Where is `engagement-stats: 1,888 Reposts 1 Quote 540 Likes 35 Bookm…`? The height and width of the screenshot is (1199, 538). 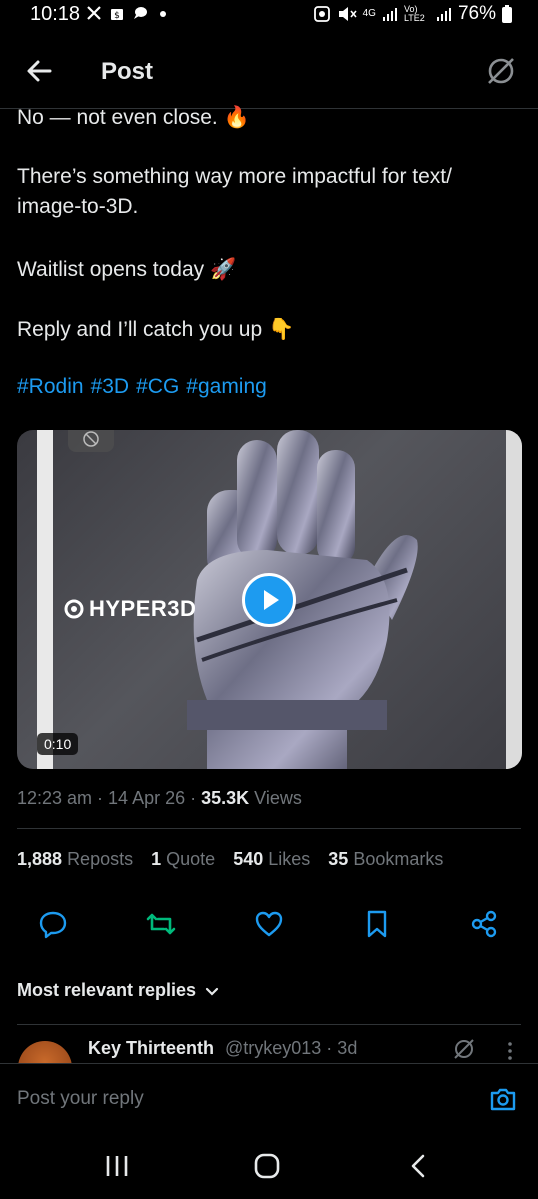 engagement-stats: 1,888 Reposts 1 Quote 540 Likes 35 Bookm… is located at coordinates (230, 859).